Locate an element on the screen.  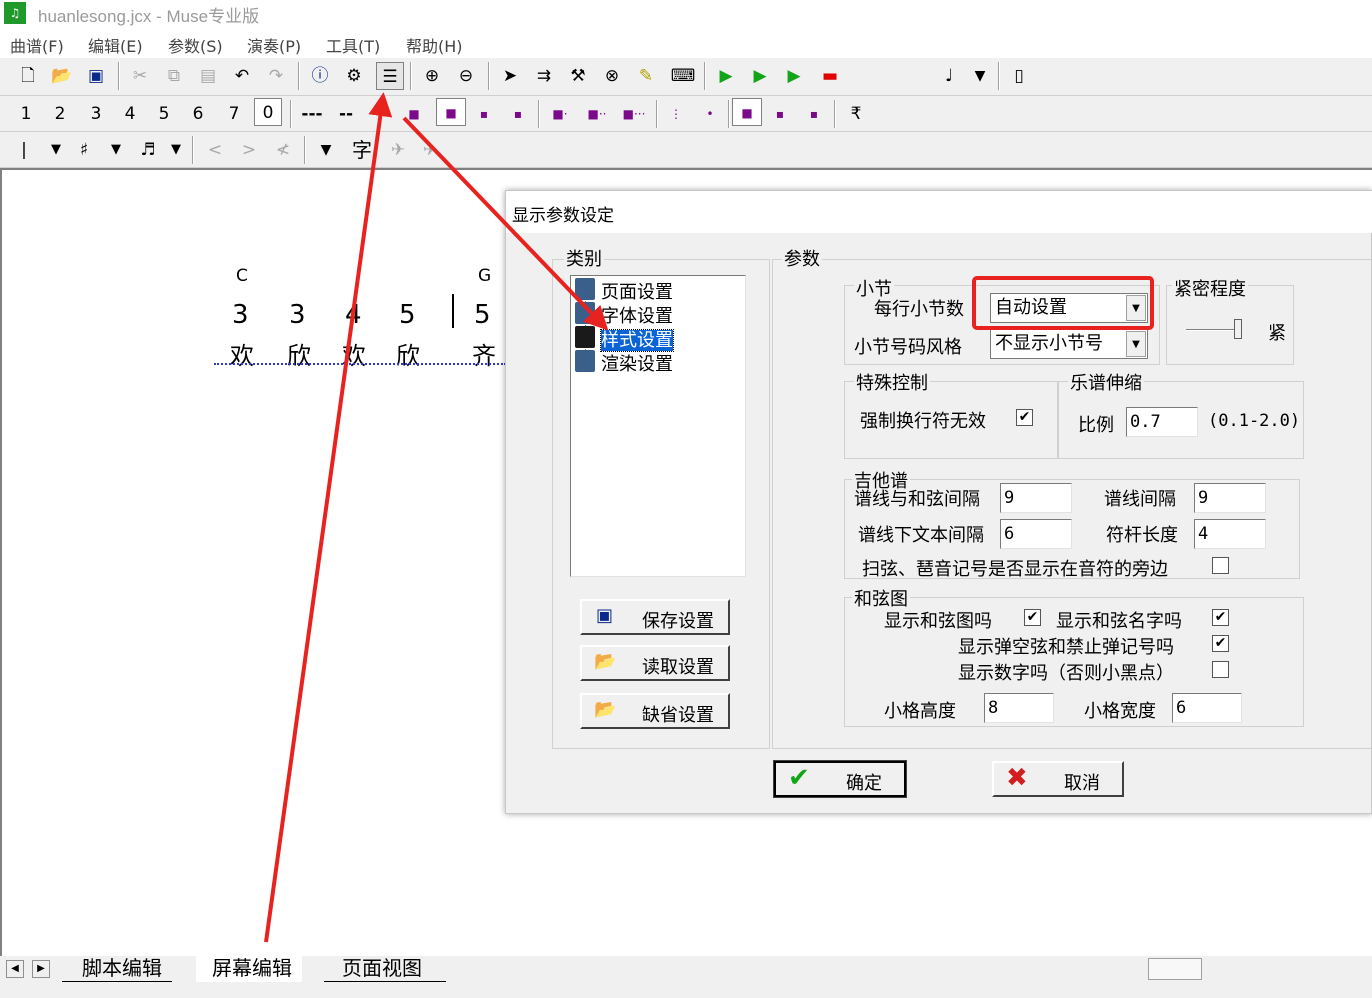
stop-sign-icon: ⊗ is located at coordinates (612, 76).